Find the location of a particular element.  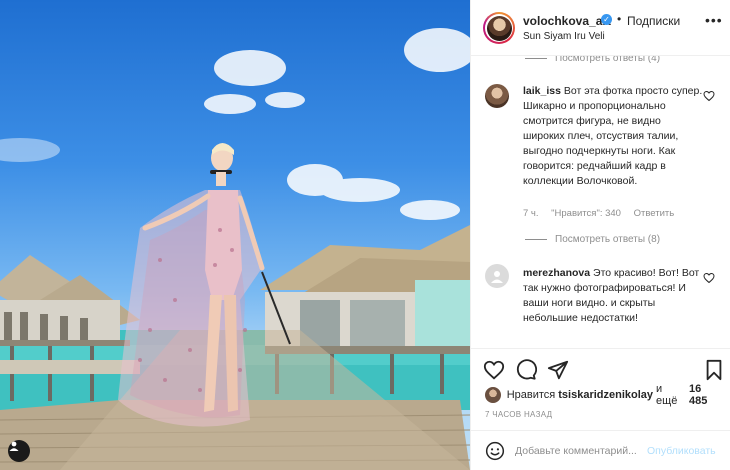

likes-summary: Нравится tsiskaridzenikolay и ещё 16 485 is located at coordinates (605, 395).